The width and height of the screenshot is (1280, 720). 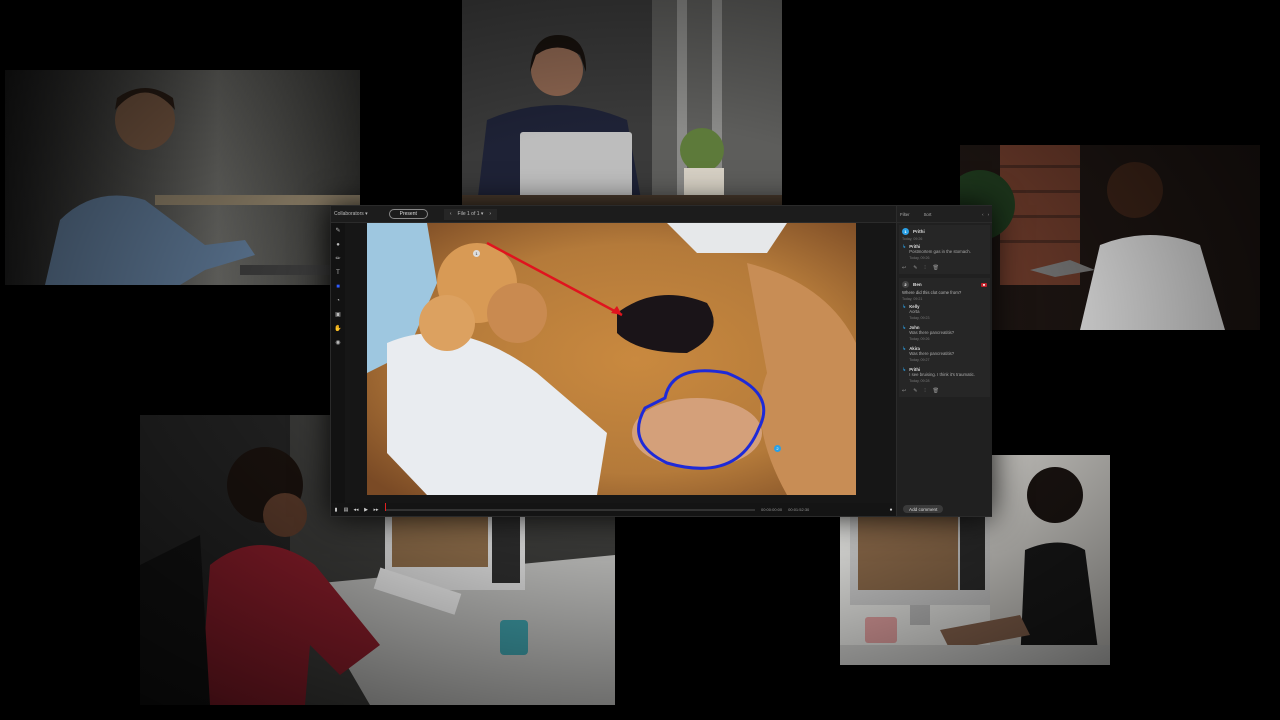 What do you see at coordinates (983, 284) in the screenshot?
I see `status-badge: ■` at bounding box center [983, 284].